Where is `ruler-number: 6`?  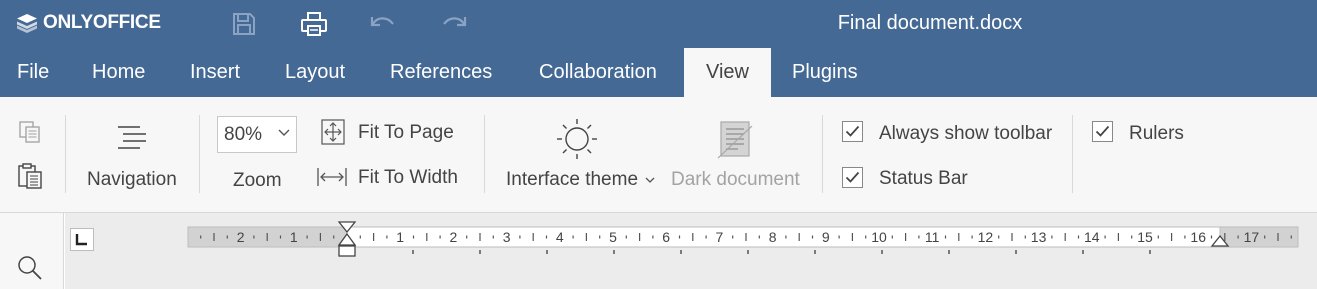 ruler-number: 6 is located at coordinates (666, 237).